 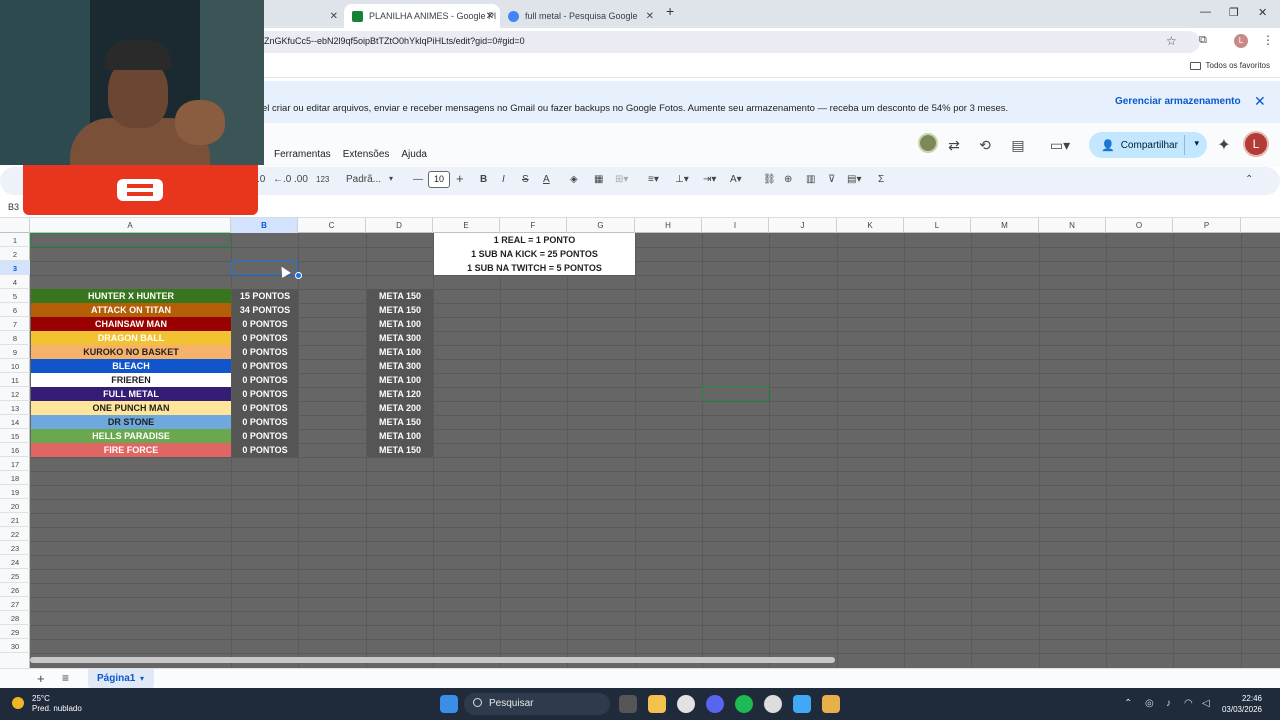 I want to click on menu-ferramentas: Ferramentas, so click(x=302, y=154).